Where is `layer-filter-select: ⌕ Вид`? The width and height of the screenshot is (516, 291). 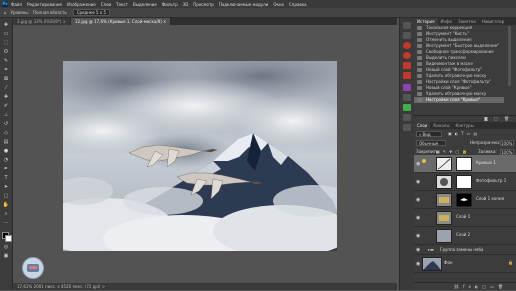
layer-filter-select: ⌕ Вид is located at coordinates (429, 134).